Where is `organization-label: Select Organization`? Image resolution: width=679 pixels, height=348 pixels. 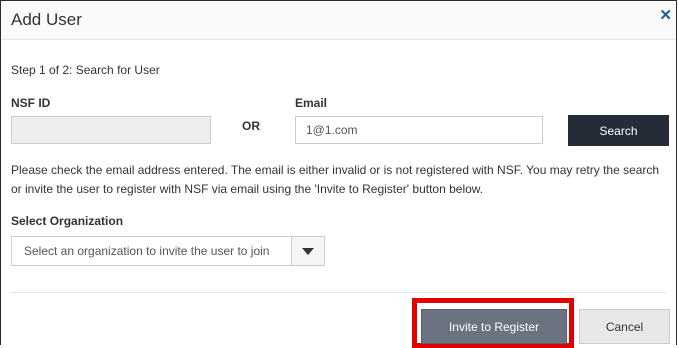 organization-label: Select Organization is located at coordinates (67, 221).